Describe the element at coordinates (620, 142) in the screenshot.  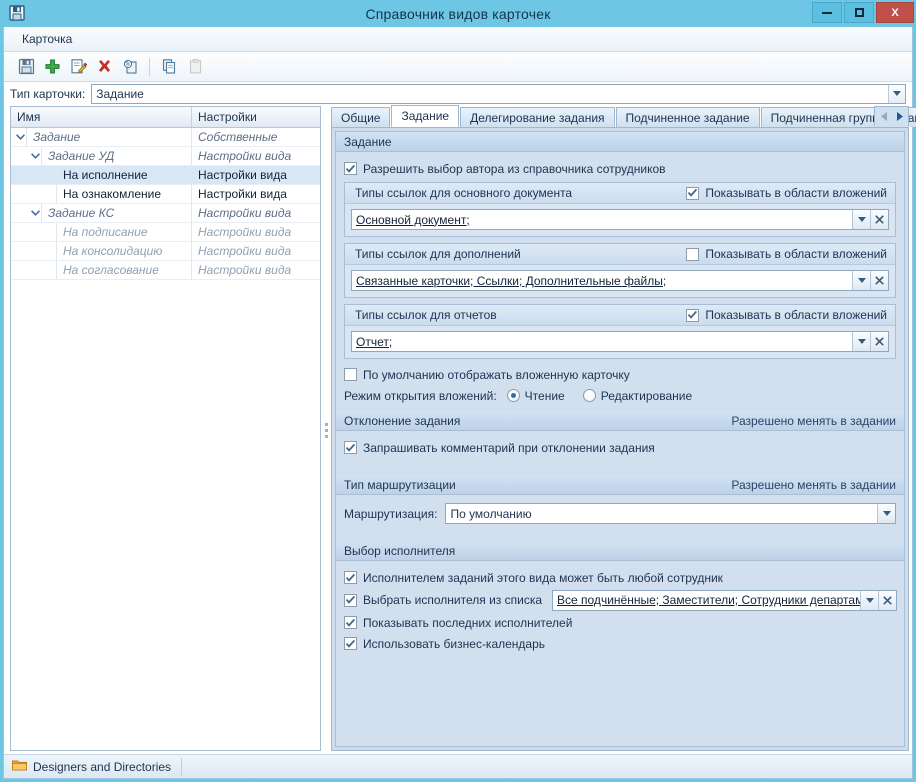
I see `section-header-task: Задание` at that location.